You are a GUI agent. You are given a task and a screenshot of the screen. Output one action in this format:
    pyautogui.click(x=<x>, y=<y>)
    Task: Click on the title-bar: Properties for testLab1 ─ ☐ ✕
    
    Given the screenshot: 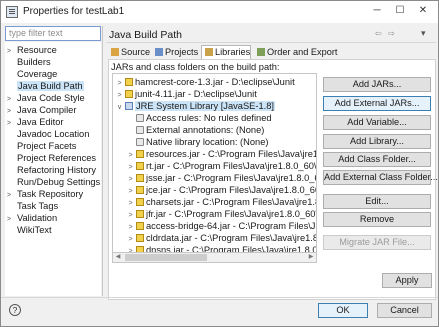 What is the action you would take?
    pyautogui.click(x=219, y=12)
    